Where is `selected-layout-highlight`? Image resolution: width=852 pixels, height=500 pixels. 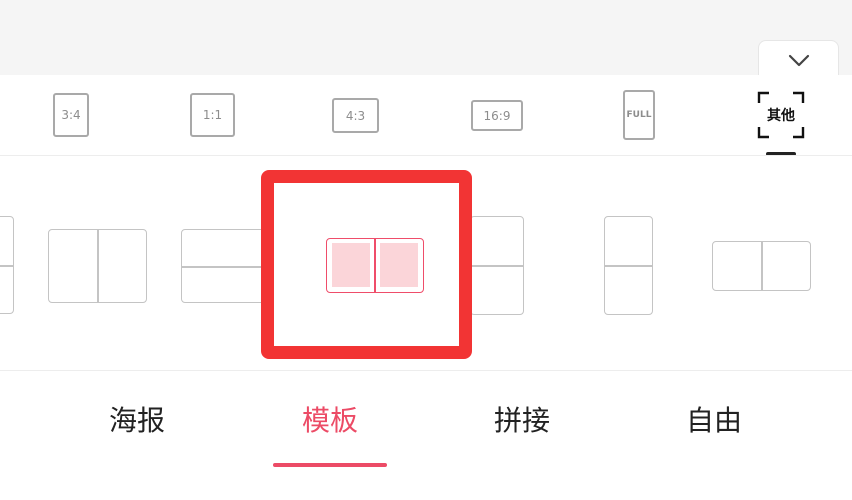 selected-layout-highlight is located at coordinates (366, 264).